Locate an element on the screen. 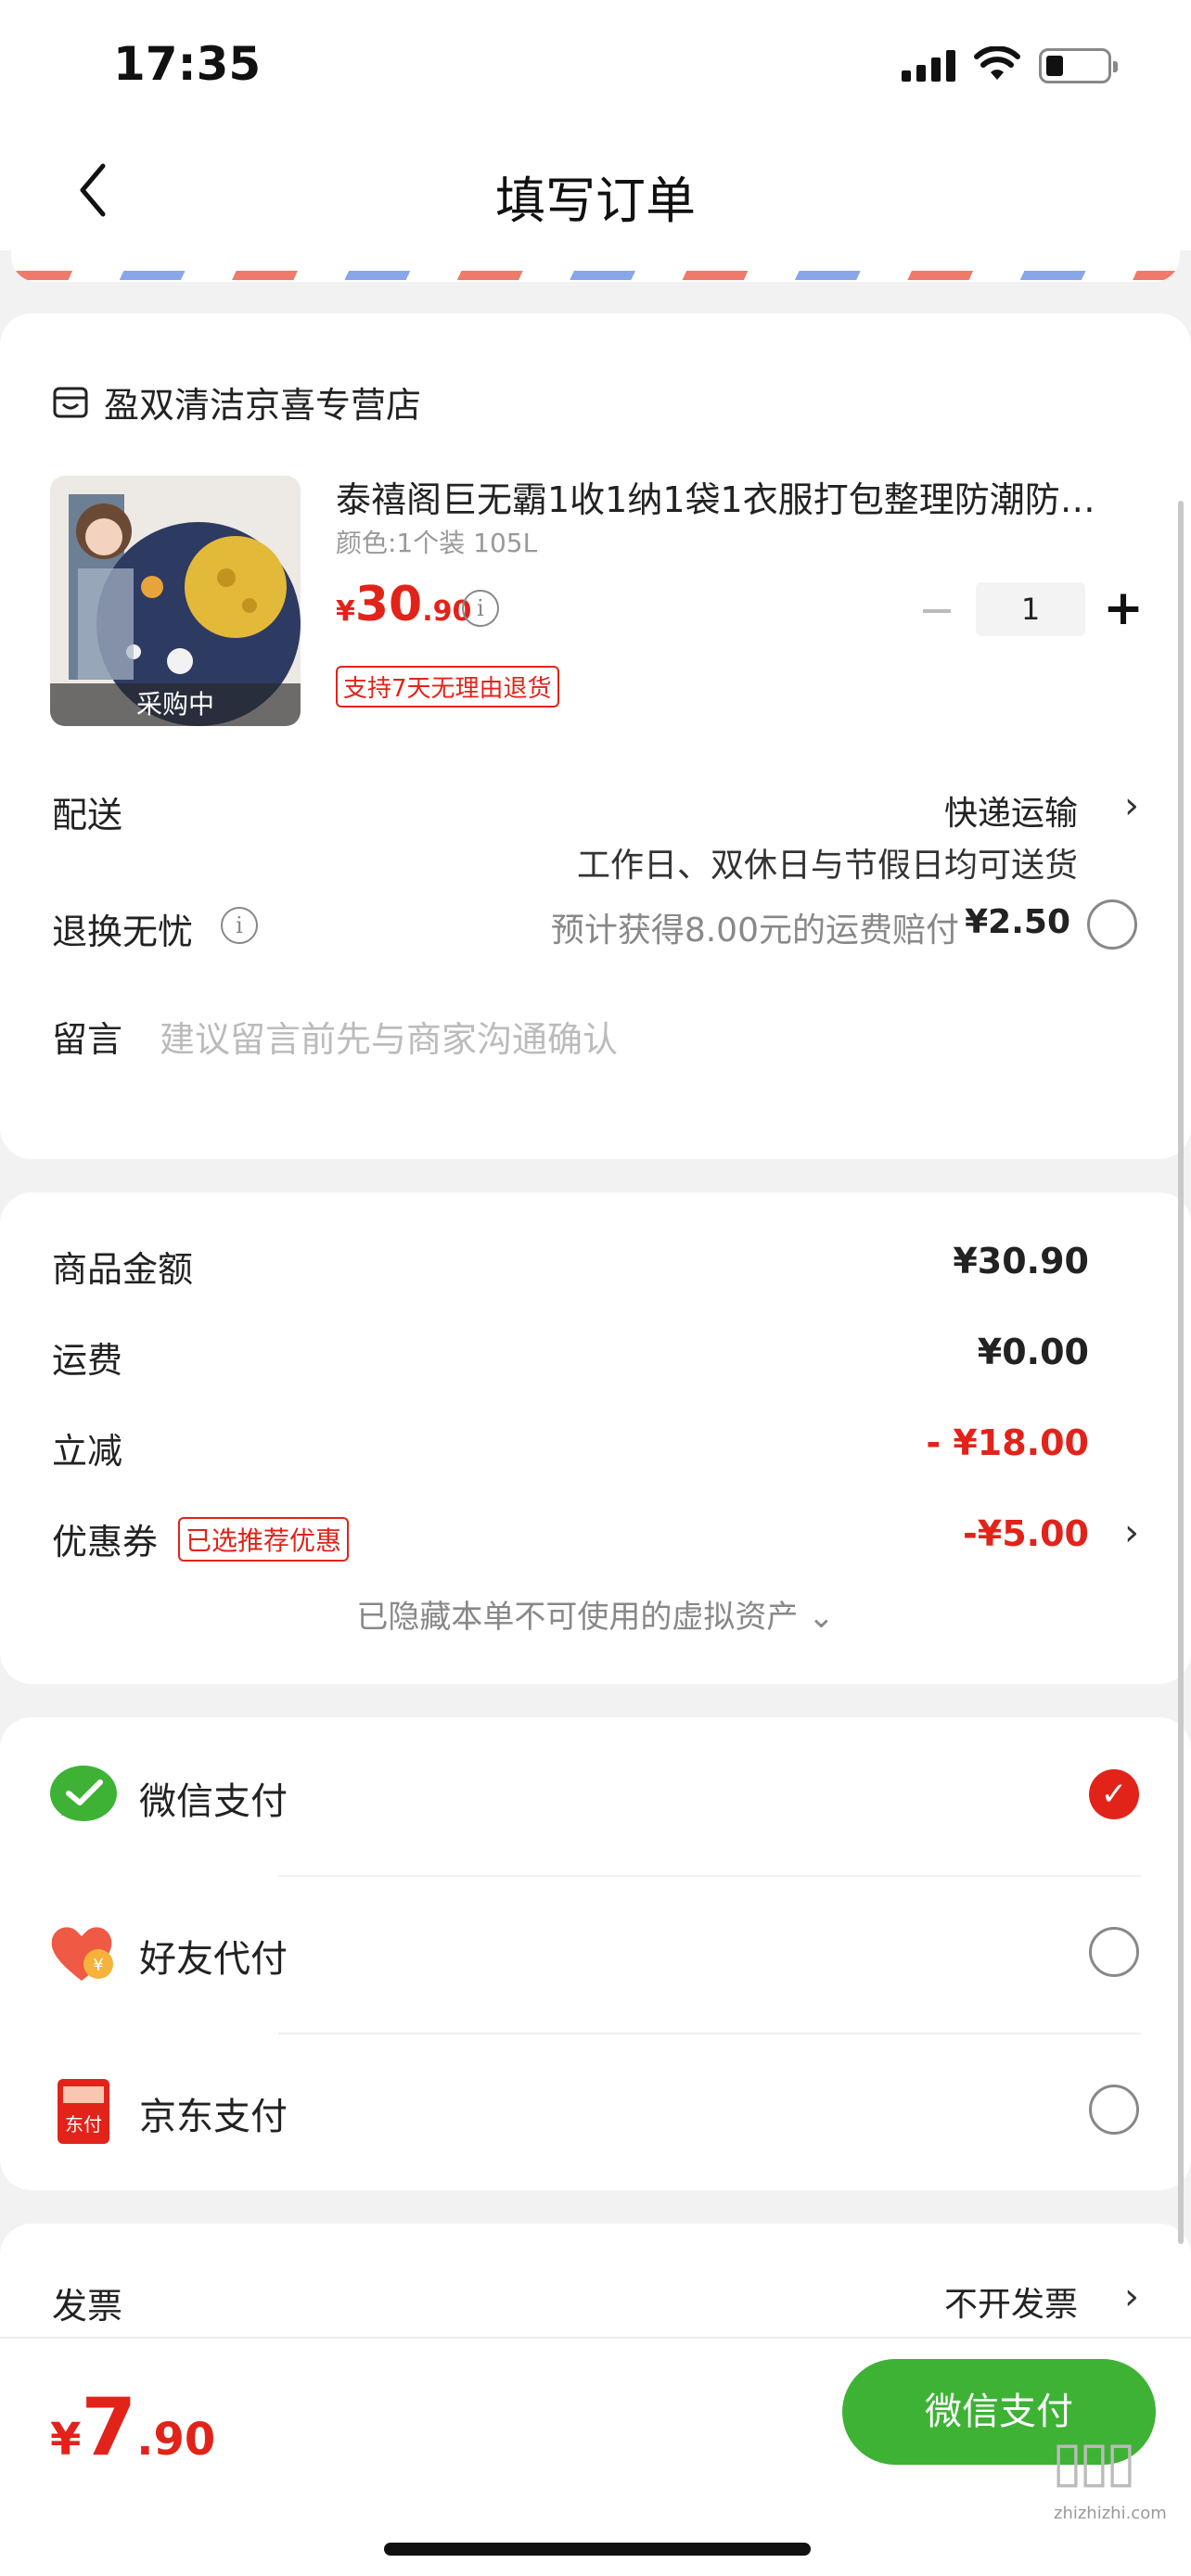 The height and width of the screenshot is (2576, 1191). shipping-label: 运费 is located at coordinates (87, 1360).